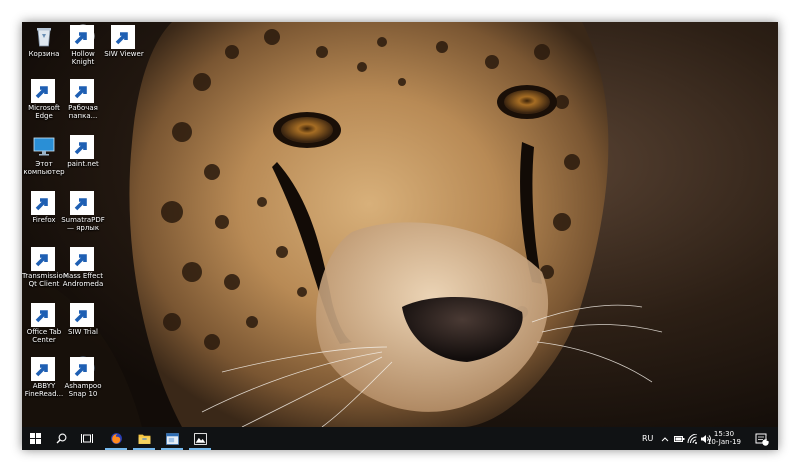  What do you see at coordinates (83, 390) in the screenshot?
I see `desktop-icon-label: Ashampoo Snap 10` at bounding box center [83, 390].